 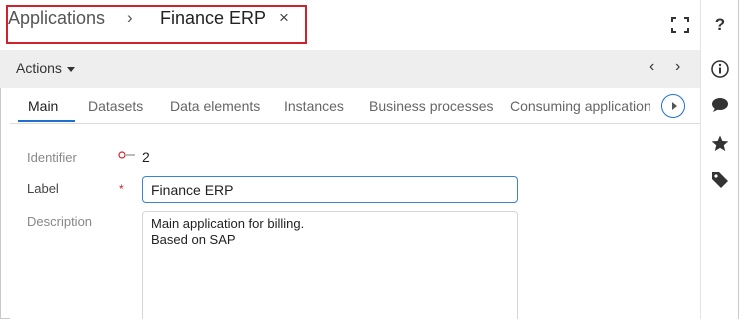 What do you see at coordinates (70, 69) in the screenshot?
I see `chevron-down-icon` at bounding box center [70, 69].